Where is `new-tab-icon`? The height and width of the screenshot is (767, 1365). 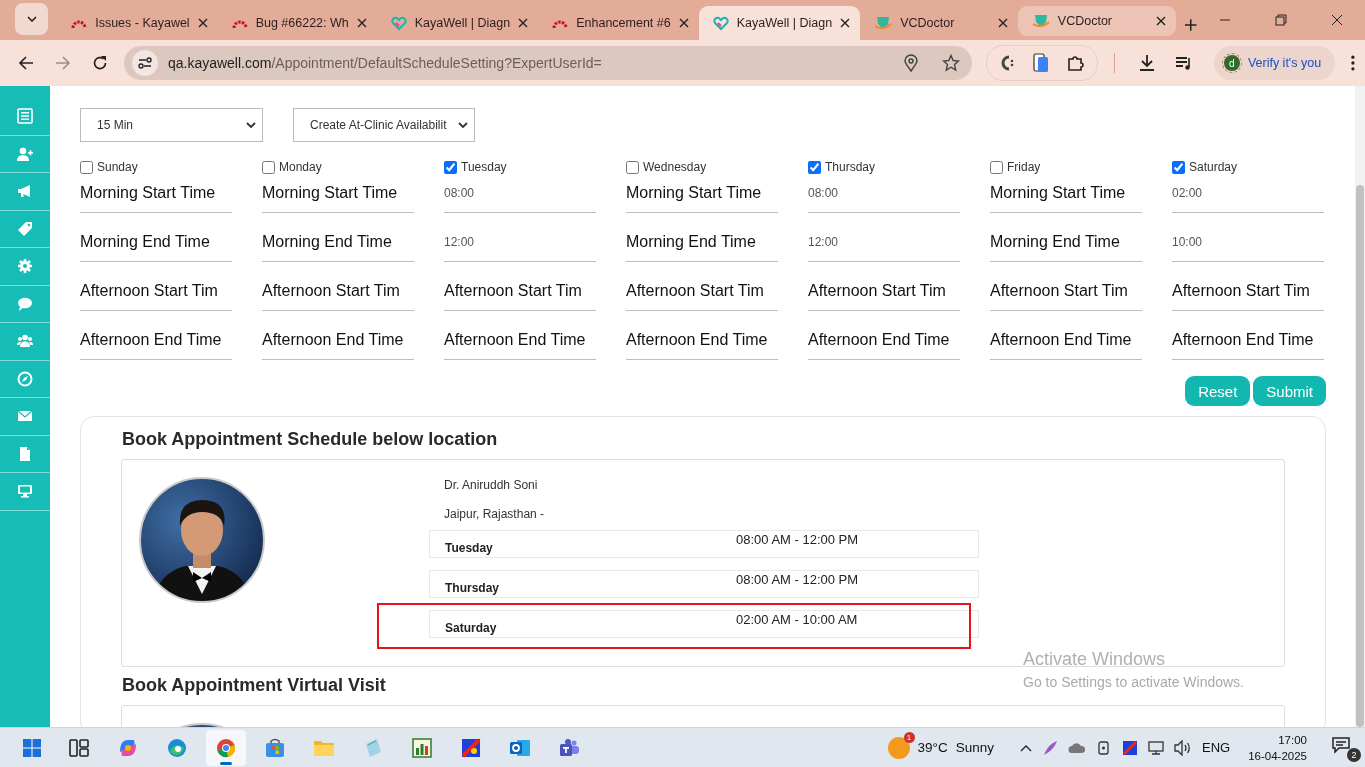 new-tab-icon is located at coordinates (1190, 25).